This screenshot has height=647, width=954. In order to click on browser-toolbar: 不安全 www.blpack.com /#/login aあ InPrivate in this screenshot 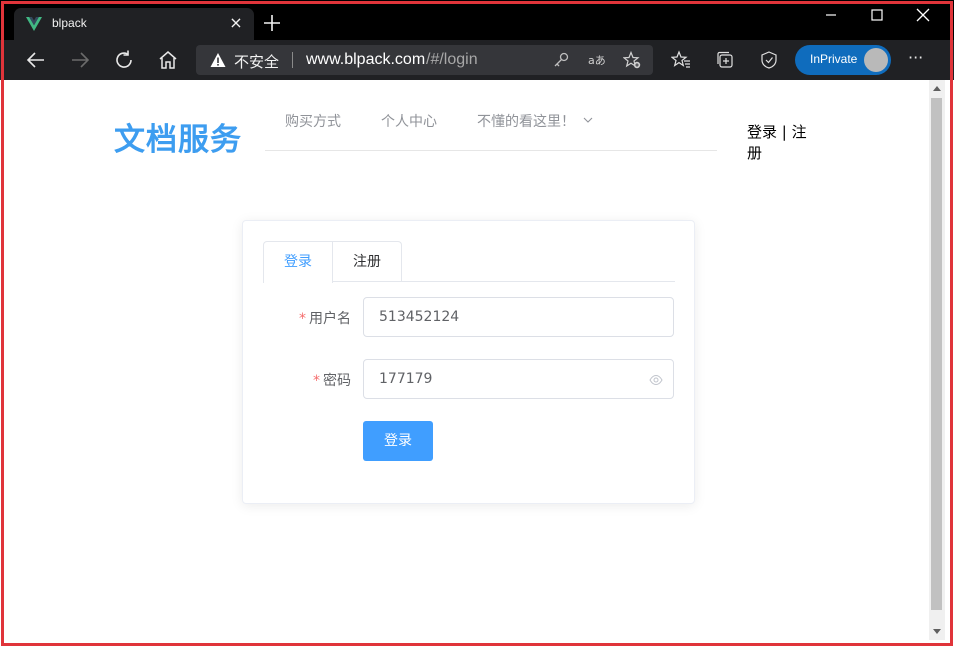, I will do `click(477, 60)`.